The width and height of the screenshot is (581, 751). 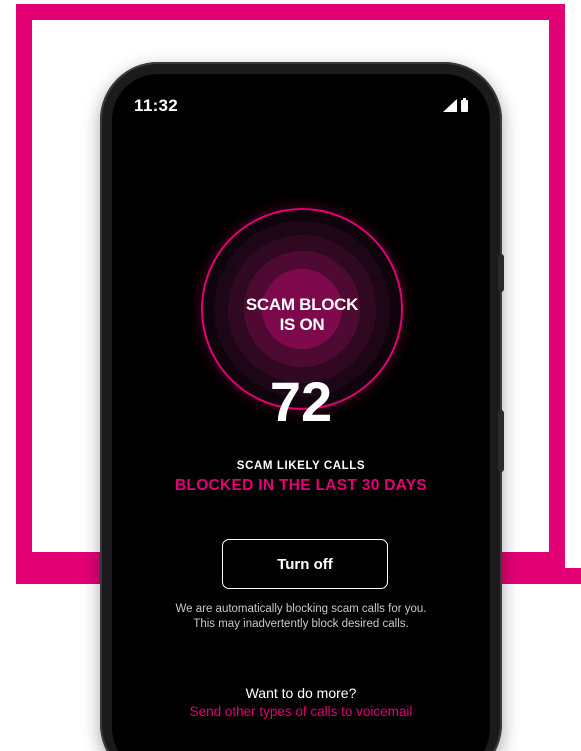 What do you see at coordinates (301, 485) in the screenshot?
I see `blocked-calls-caption-bottom: BLOCKED IN THE LAST 30 DAYS` at bounding box center [301, 485].